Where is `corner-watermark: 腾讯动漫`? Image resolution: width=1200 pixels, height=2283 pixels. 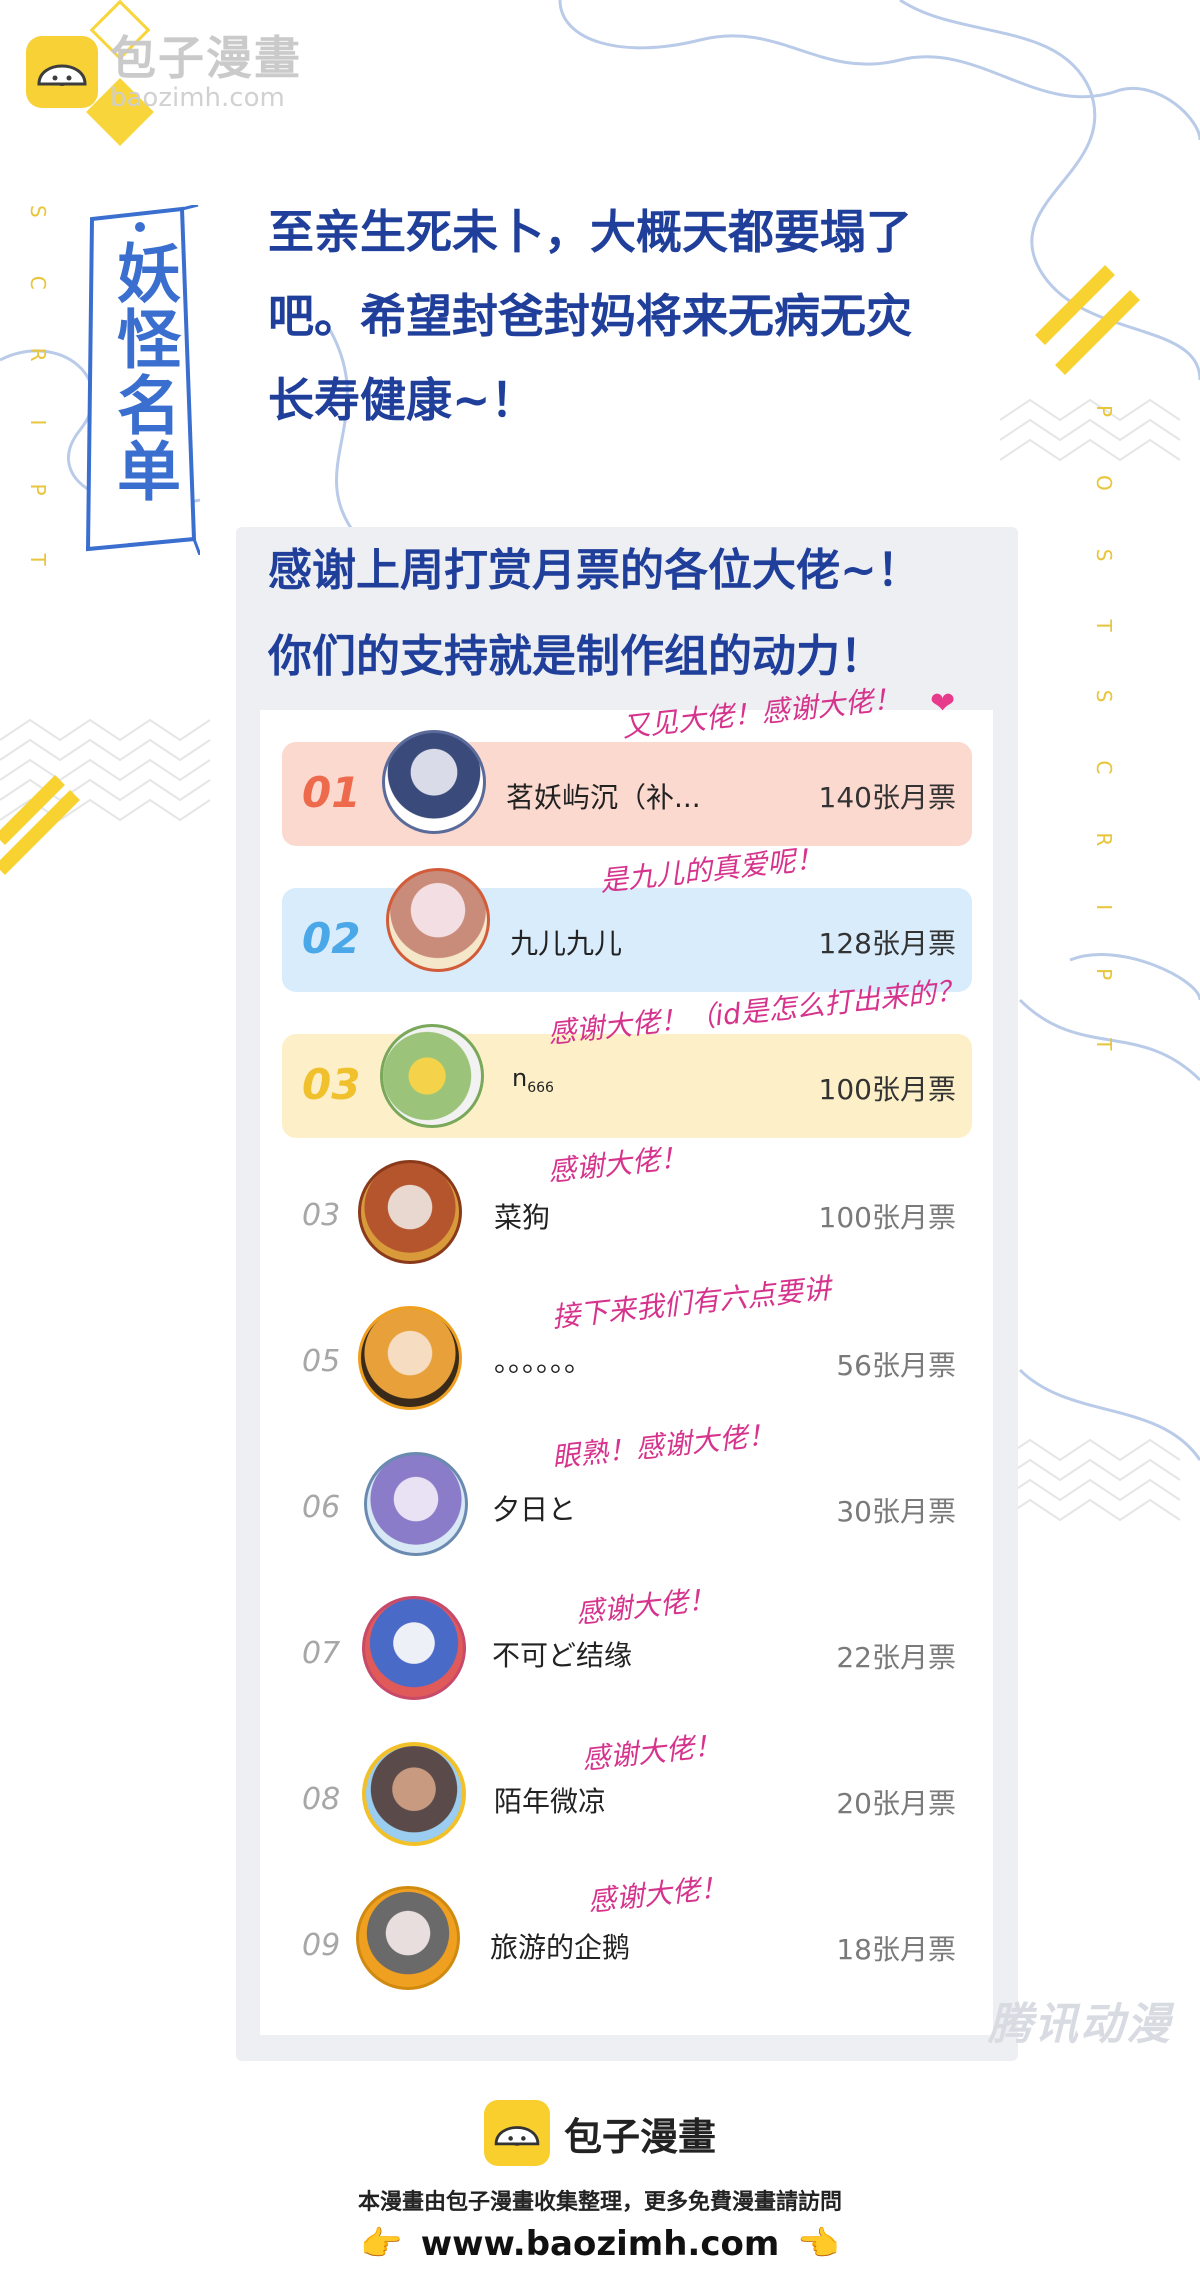 corner-watermark: 腾讯动漫 is located at coordinates (1080, 2024).